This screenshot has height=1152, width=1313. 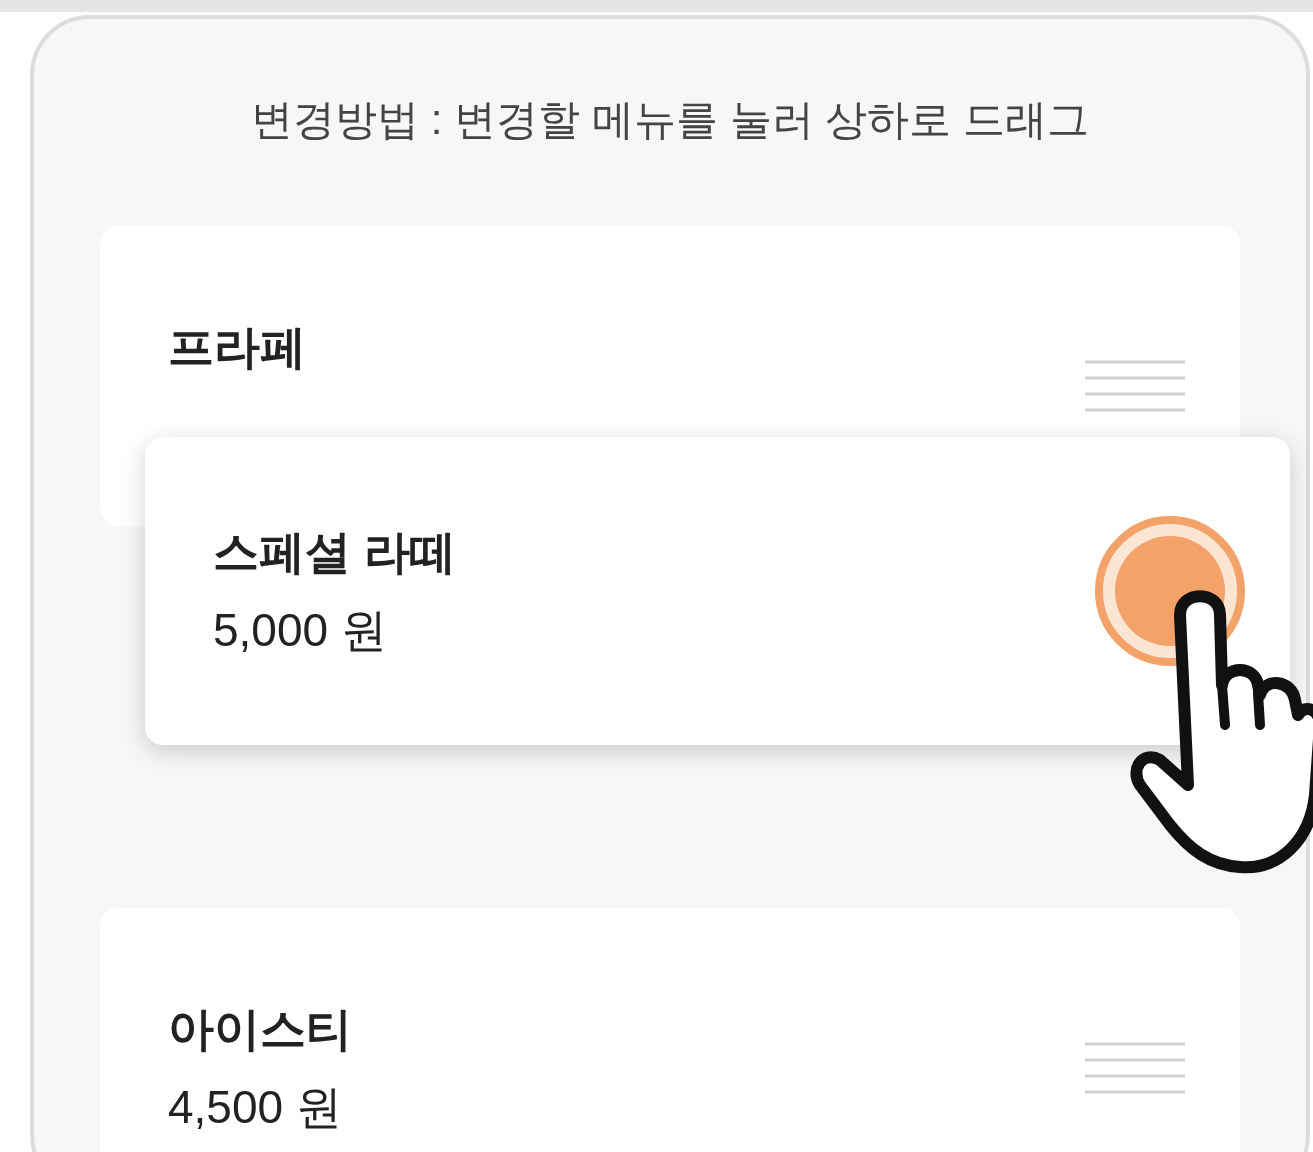 I want to click on menu-item-name: 프라페, so click(x=237, y=347).